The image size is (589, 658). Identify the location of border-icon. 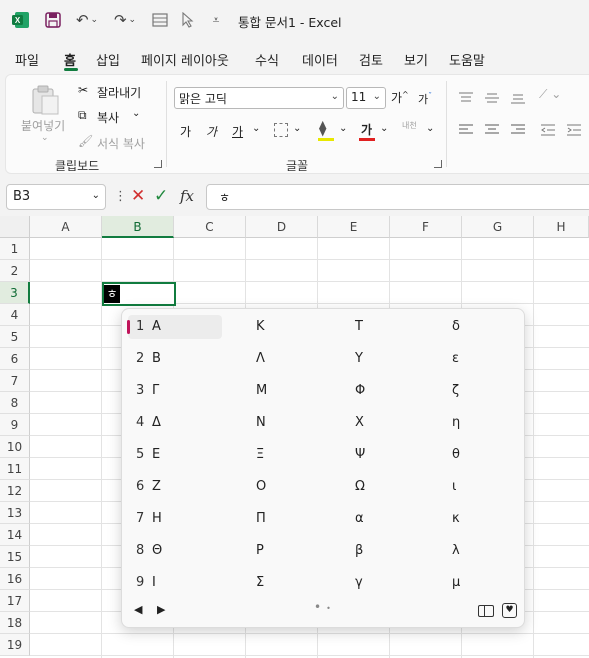
(281, 130).